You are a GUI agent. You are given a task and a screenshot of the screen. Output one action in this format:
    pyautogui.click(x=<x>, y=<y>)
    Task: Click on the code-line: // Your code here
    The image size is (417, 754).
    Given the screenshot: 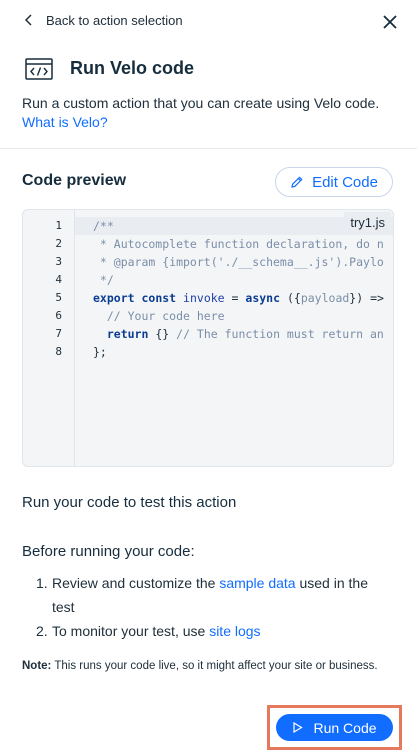 What is the action you would take?
    pyautogui.click(x=159, y=316)
    